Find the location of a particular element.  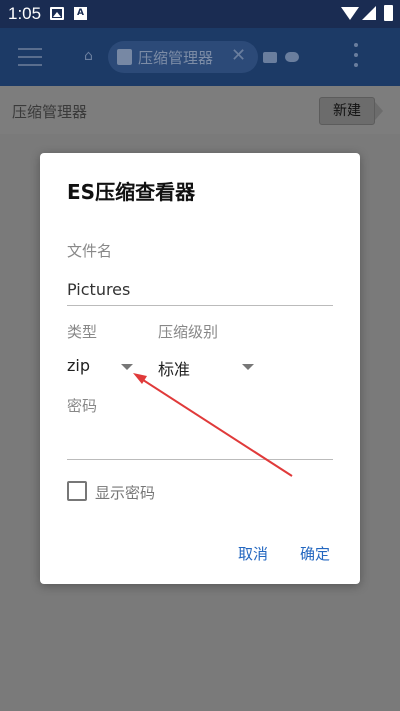

annotation-arrow is located at coordinates (213, 425).